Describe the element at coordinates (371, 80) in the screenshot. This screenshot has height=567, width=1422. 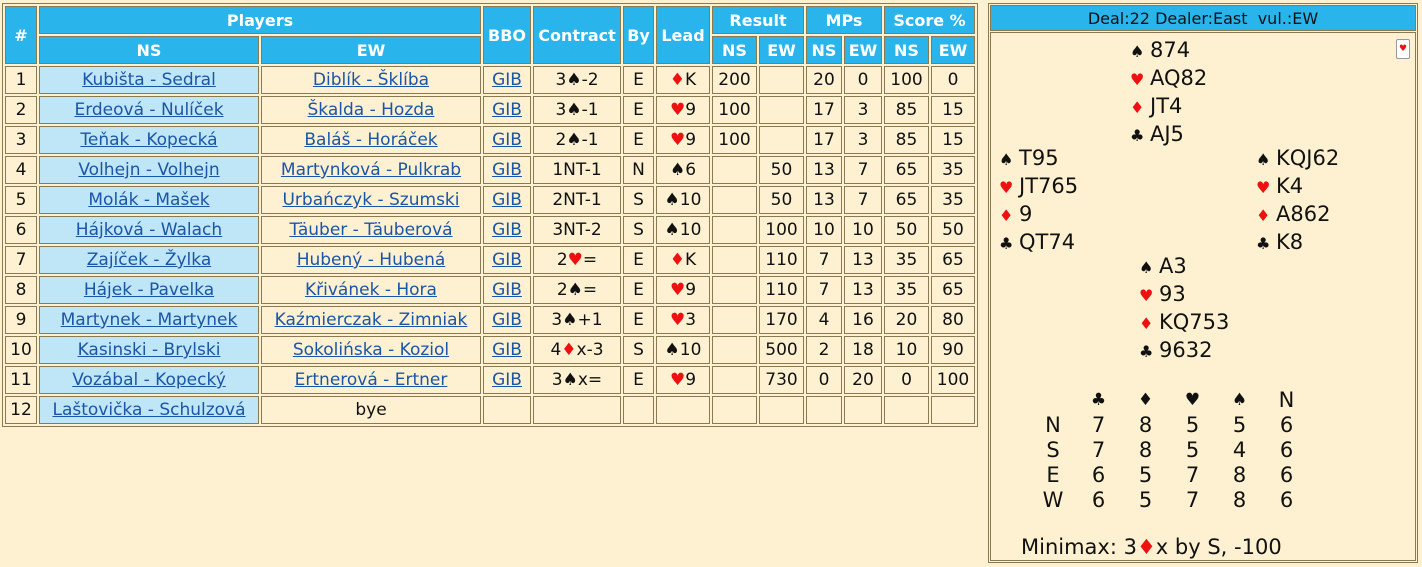
I see `pair-ew-link: Diblík - Šklíba` at that location.